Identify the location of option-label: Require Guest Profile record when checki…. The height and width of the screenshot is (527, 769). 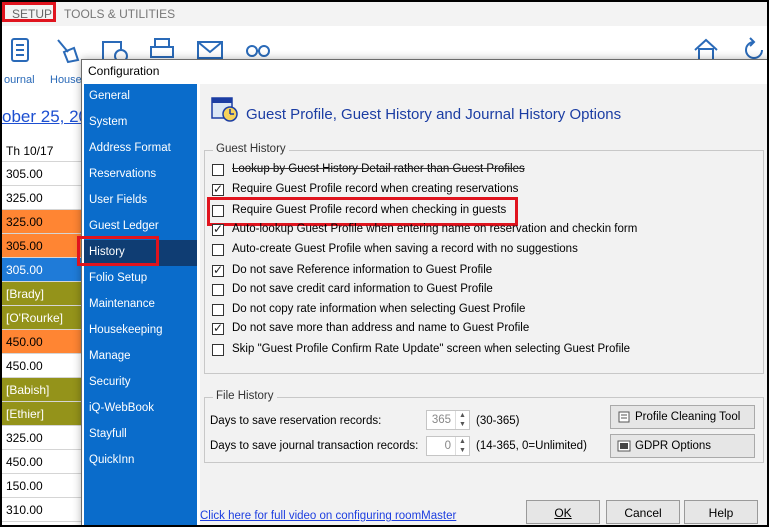
(369, 210).